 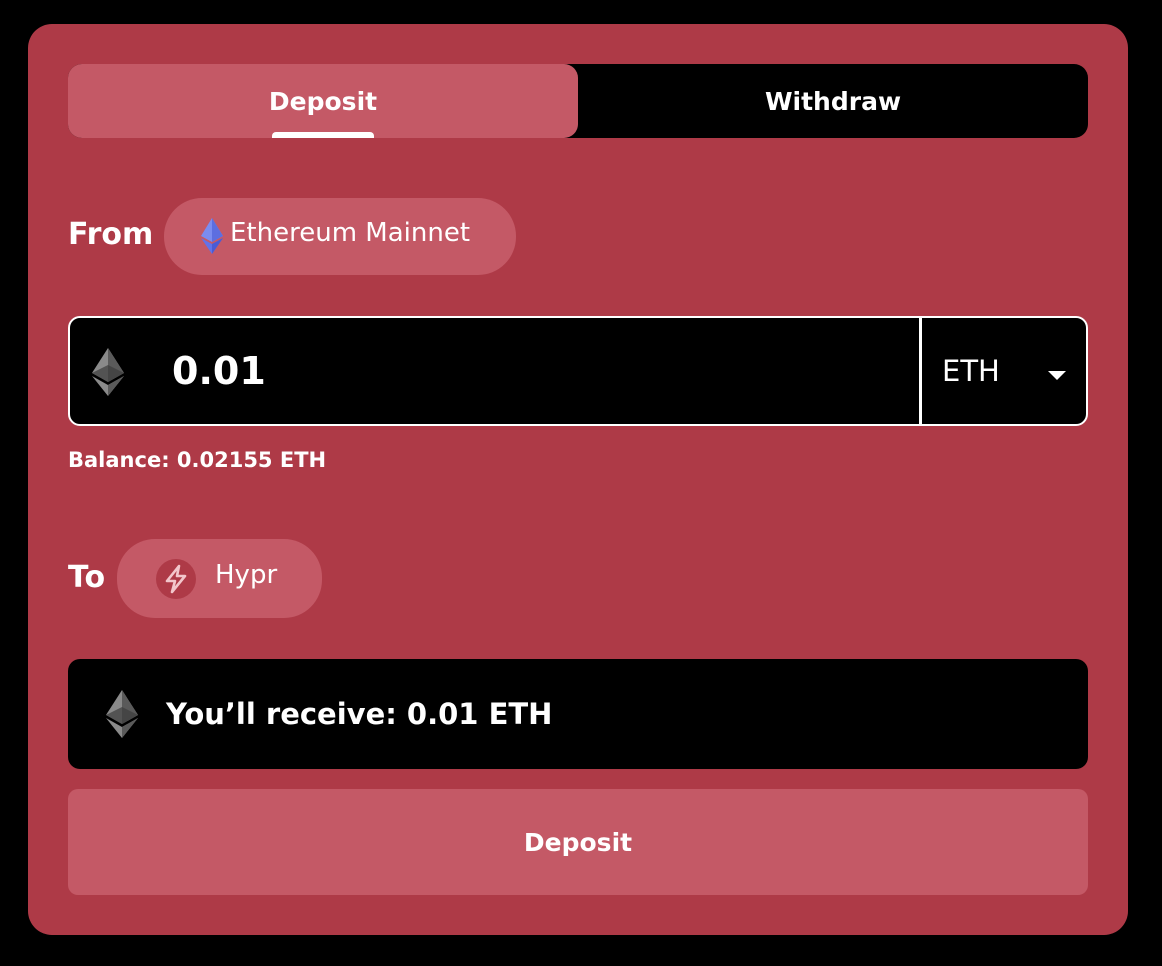 What do you see at coordinates (1004, 371) in the screenshot?
I see `token-select: ETH` at bounding box center [1004, 371].